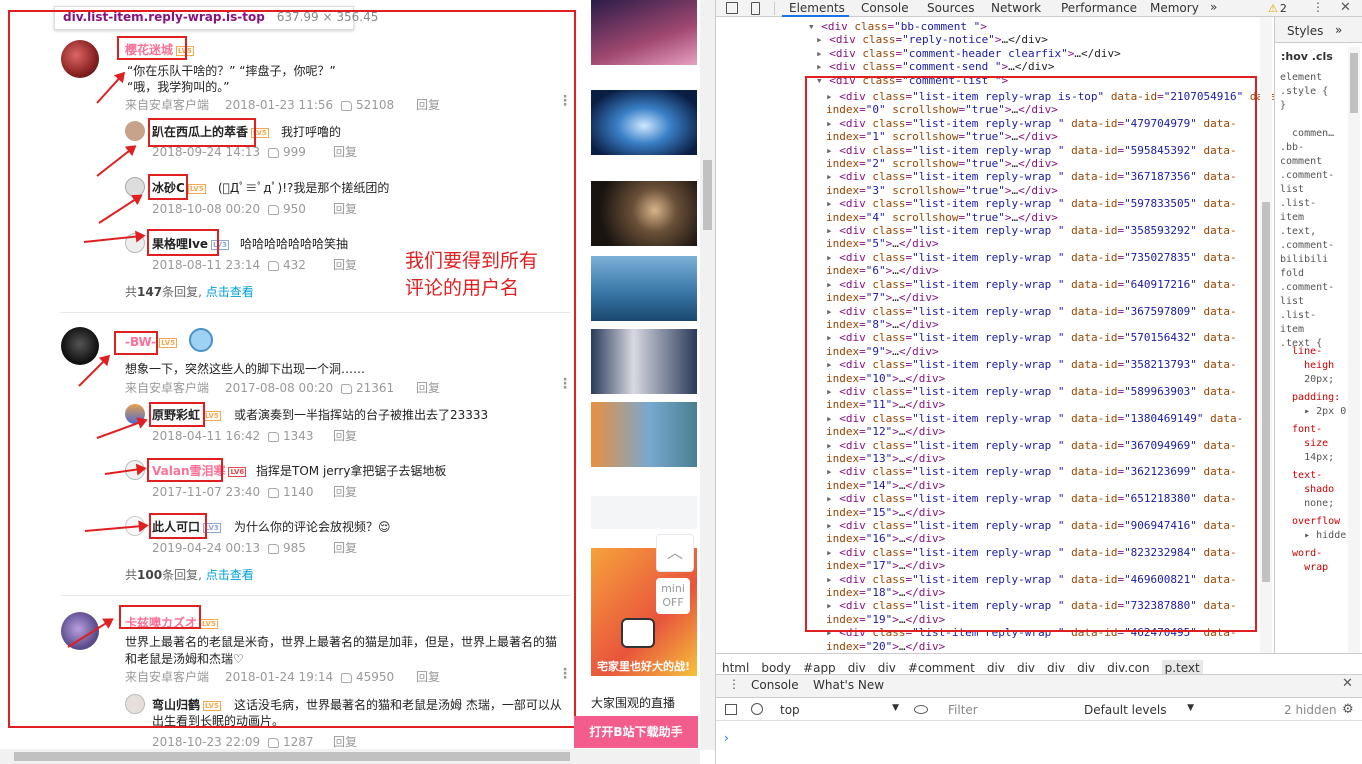 The width and height of the screenshot is (1362, 764). Describe the element at coordinates (1277, 8) in the screenshot. I see `warning-icon: ⚠ 2` at that location.